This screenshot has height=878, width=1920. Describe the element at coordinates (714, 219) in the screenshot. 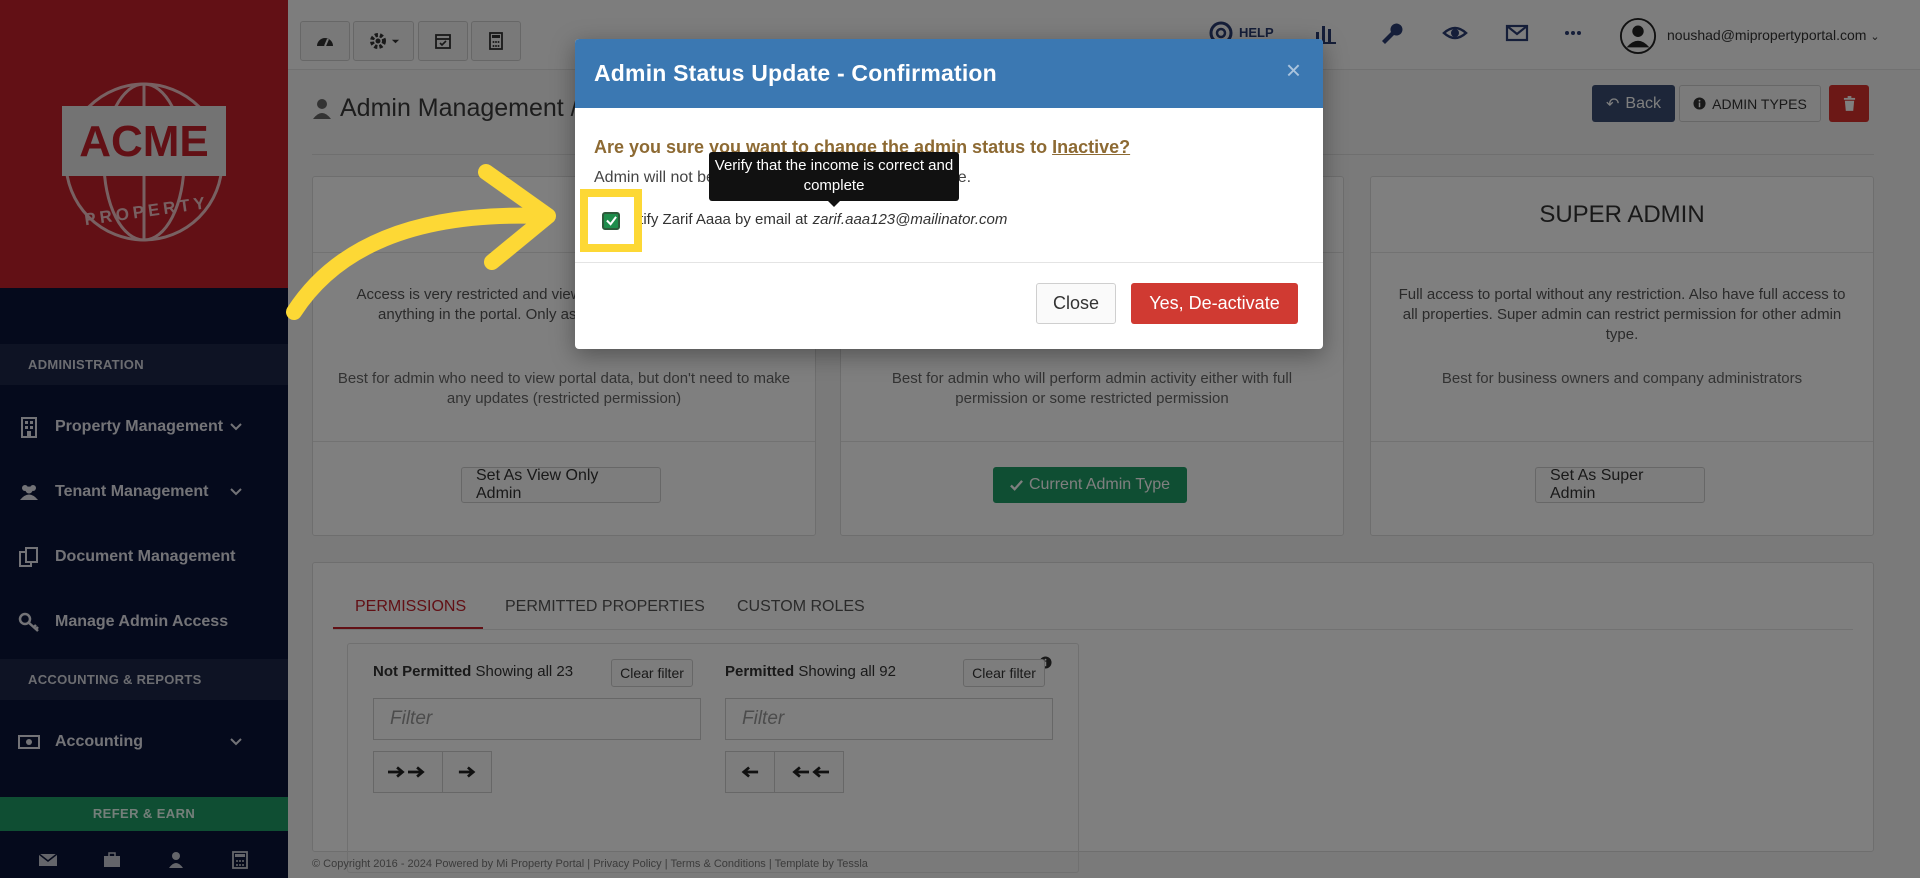

I see `notify-label: Notify Zarif Aaaa by email at` at that location.